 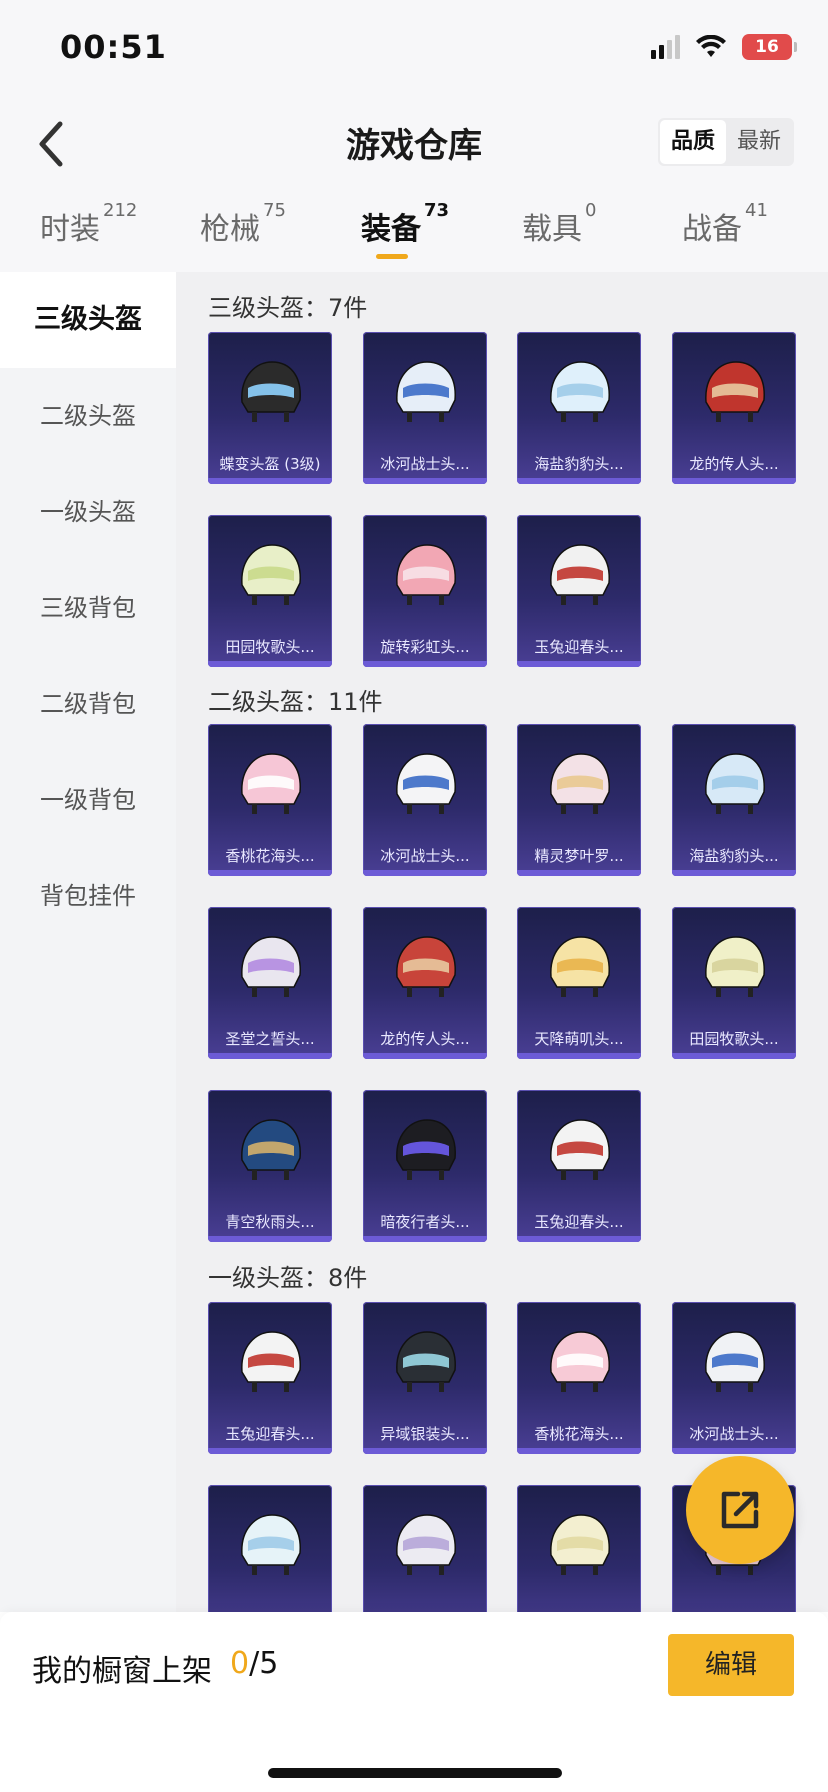 I want to click on wifi-icon, so click(x=711, y=46).